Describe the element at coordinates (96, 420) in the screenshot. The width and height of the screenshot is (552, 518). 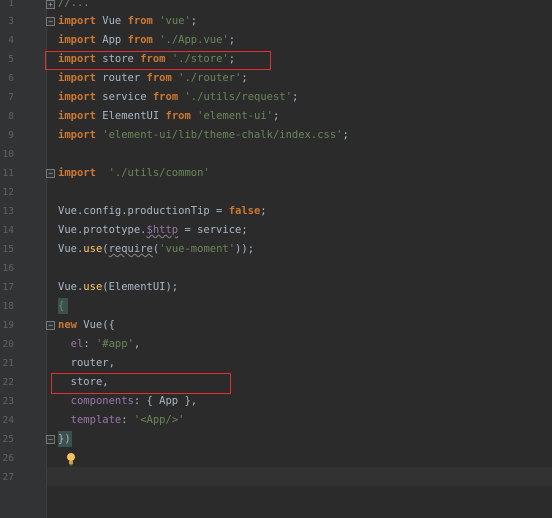
I see `property: template` at that location.